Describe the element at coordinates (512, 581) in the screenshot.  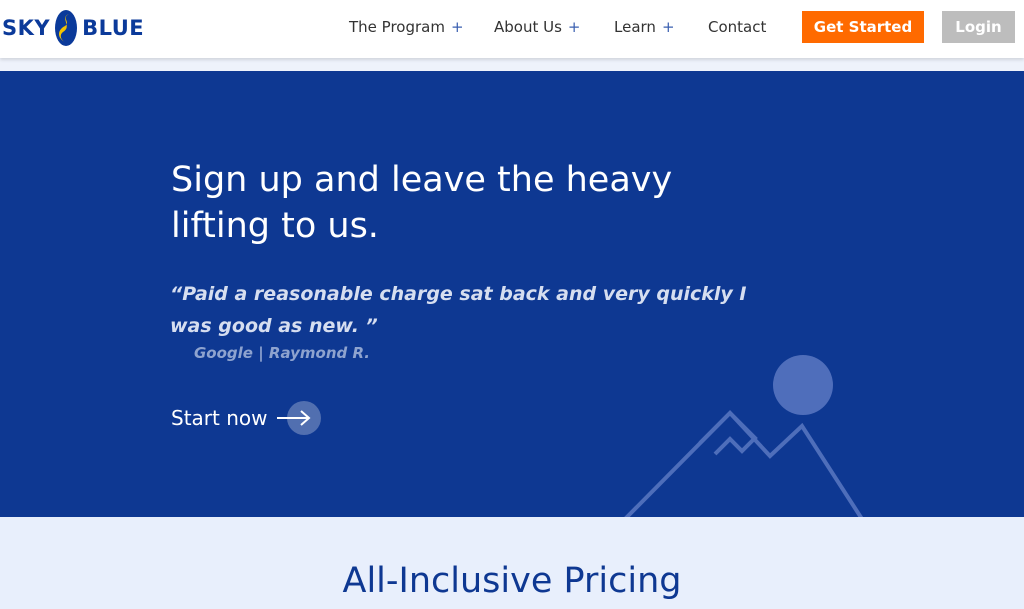
I see `pricing-title: All-Inclusive Pricing` at that location.